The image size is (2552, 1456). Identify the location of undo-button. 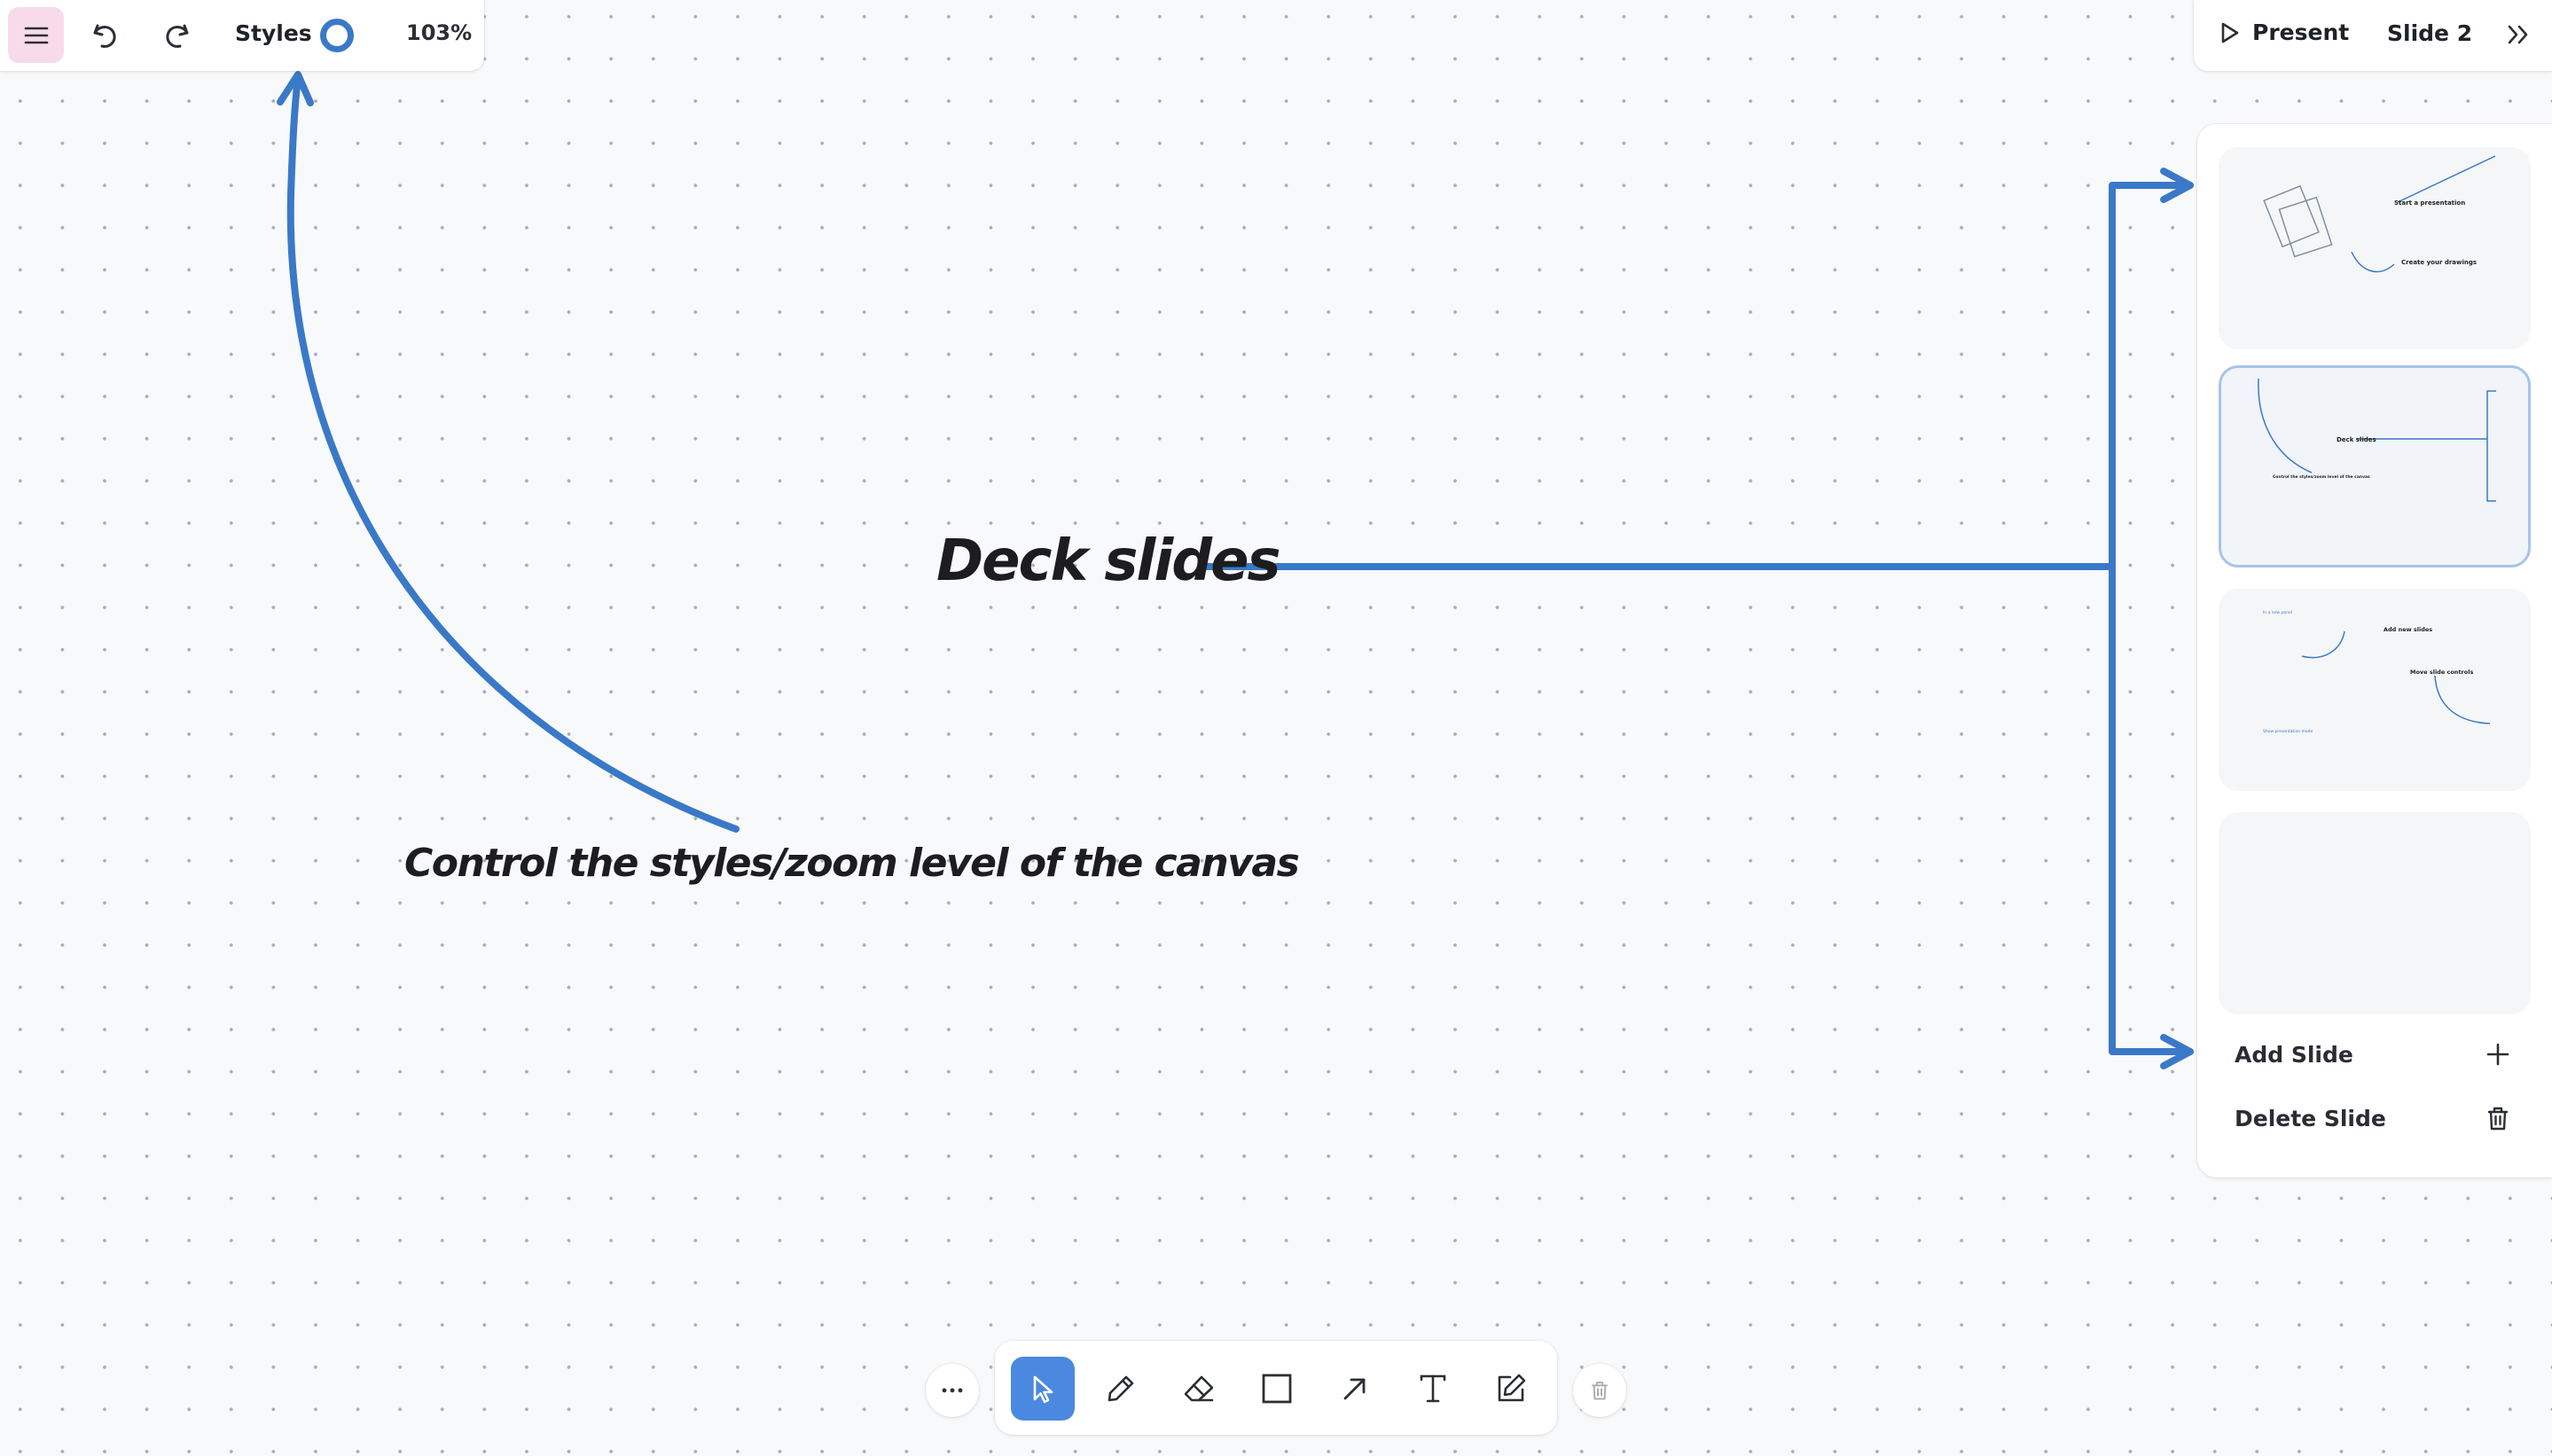
(105, 35).